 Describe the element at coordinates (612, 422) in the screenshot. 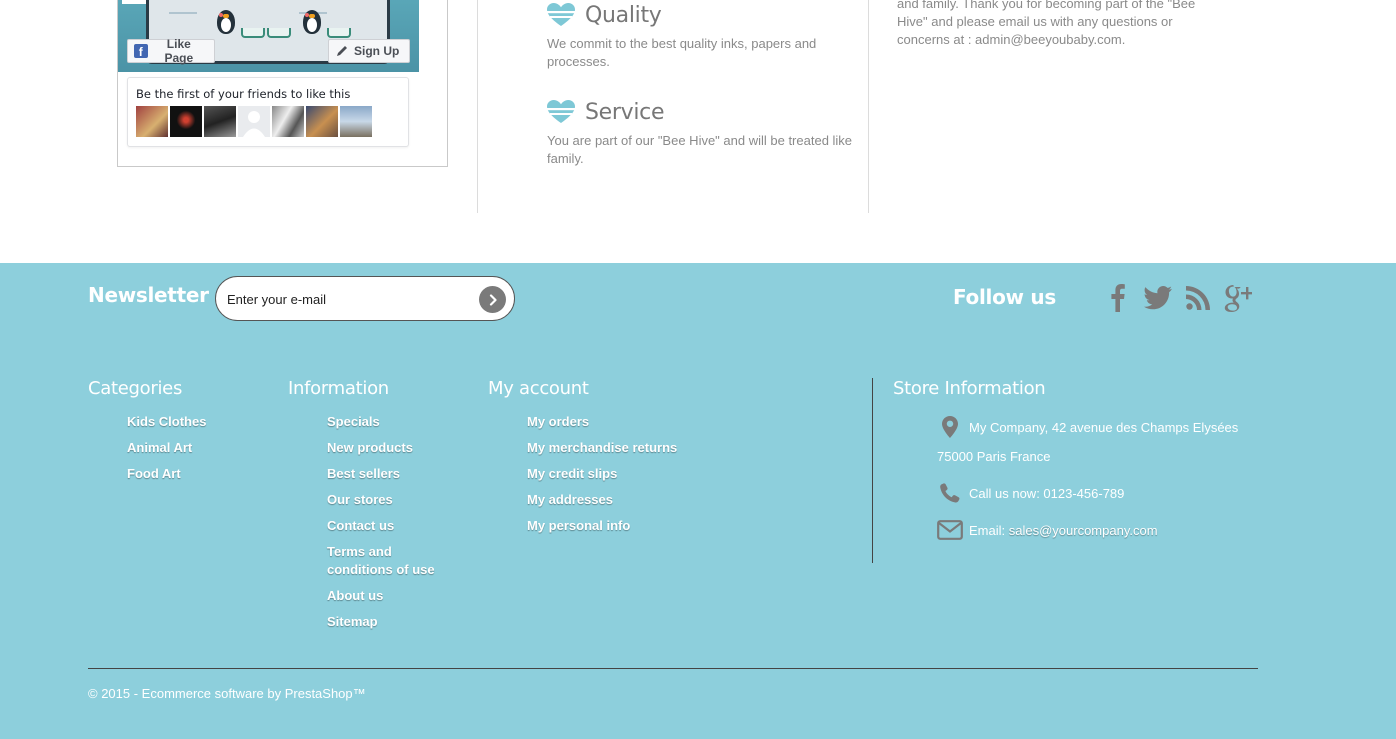

I see `account-link-orders: My orders` at that location.